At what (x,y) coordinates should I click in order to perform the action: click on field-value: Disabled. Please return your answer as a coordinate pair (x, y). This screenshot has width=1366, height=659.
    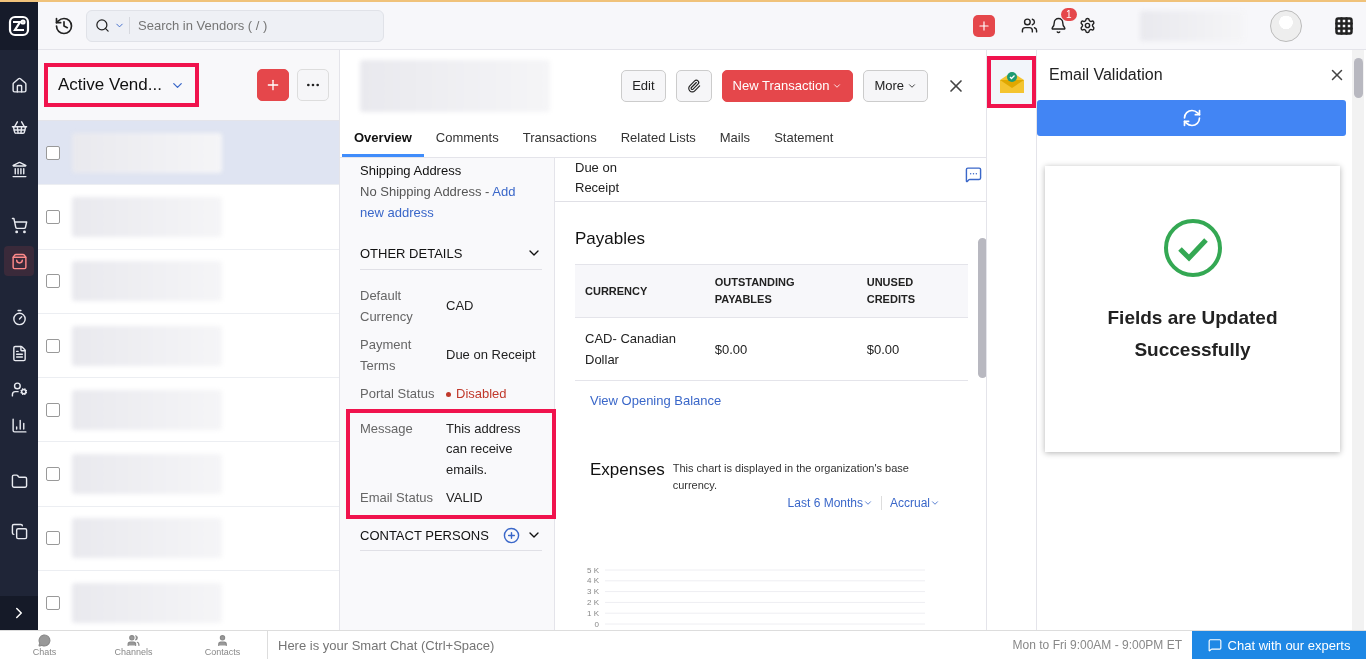
    Looking at the image, I should click on (492, 394).